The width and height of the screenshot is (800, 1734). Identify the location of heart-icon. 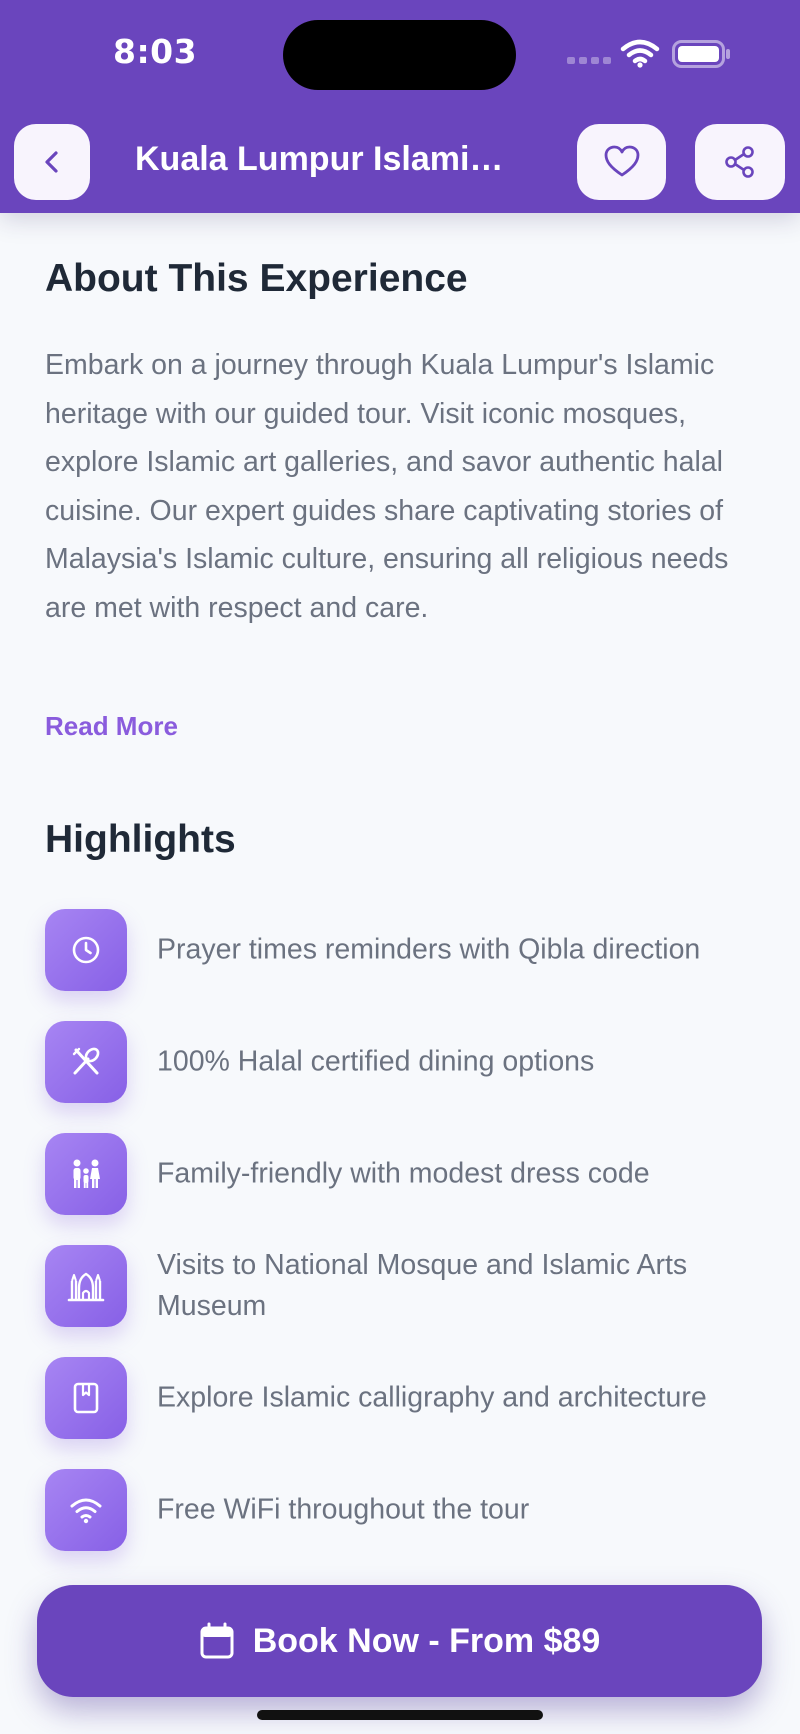
(621, 161).